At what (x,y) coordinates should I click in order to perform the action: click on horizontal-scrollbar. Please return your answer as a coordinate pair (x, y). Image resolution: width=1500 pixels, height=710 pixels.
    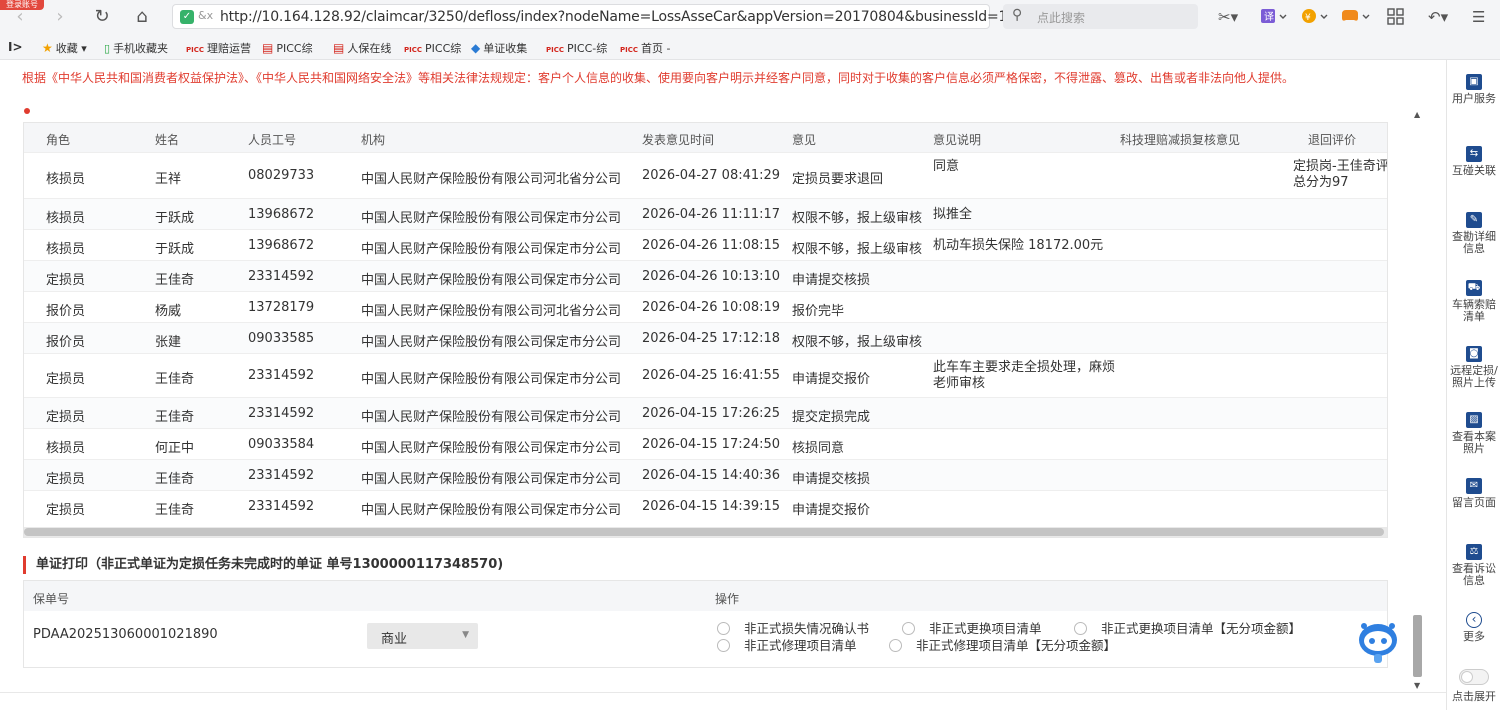
    Looking at the image, I should click on (705, 532).